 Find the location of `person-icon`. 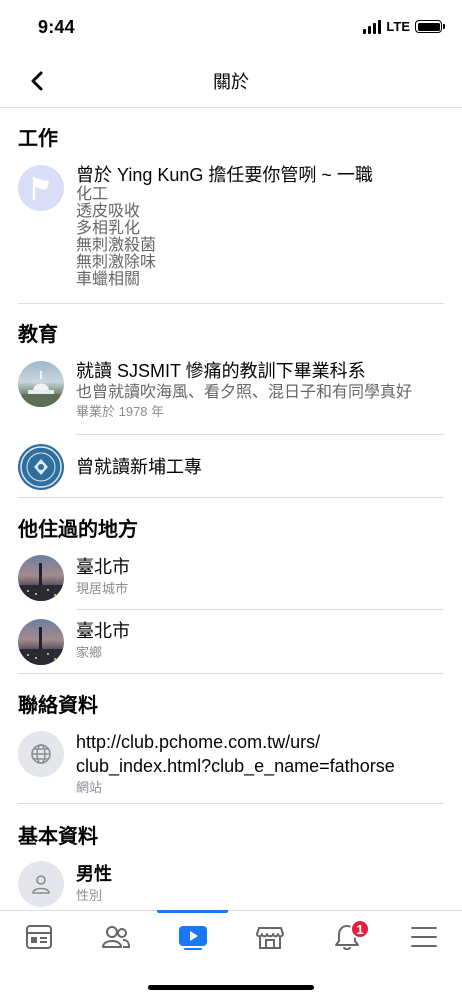

person-icon is located at coordinates (41, 884).